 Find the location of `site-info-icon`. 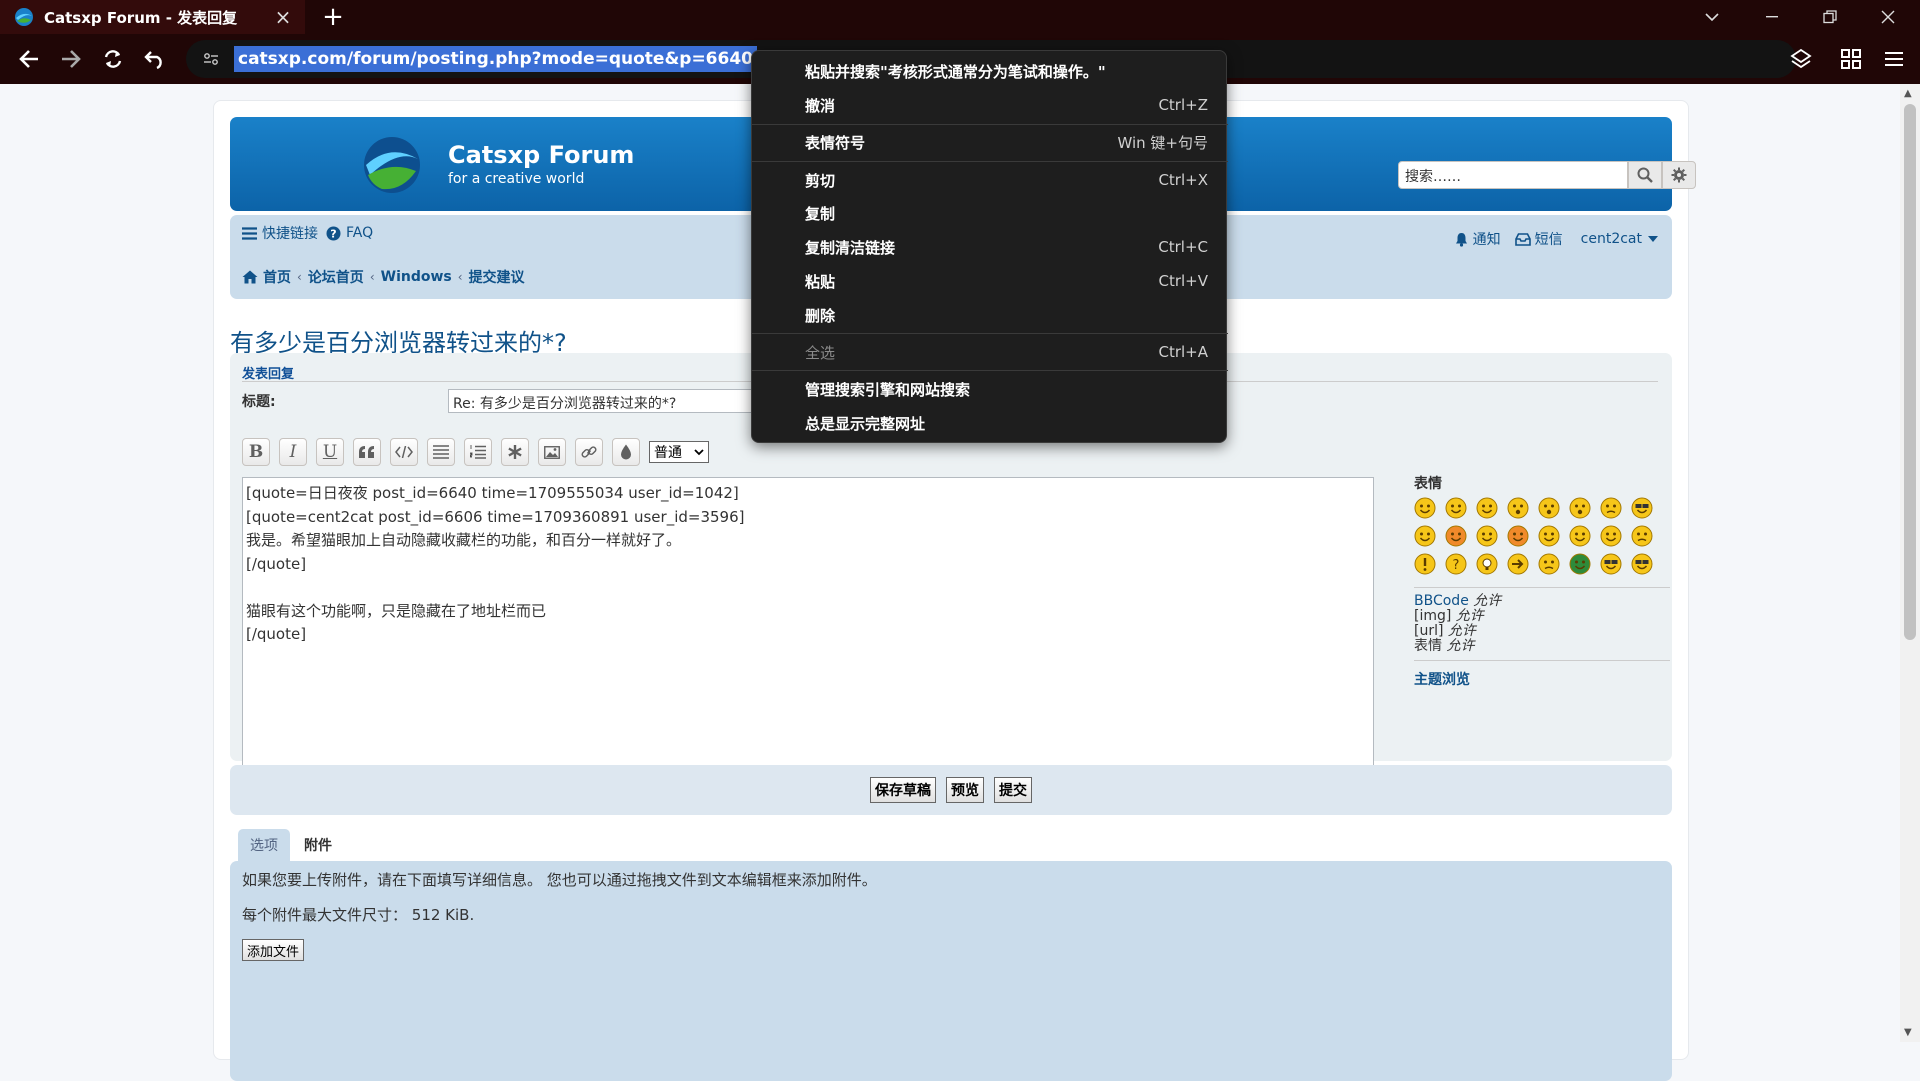

site-info-icon is located at coordinates (211, 59).